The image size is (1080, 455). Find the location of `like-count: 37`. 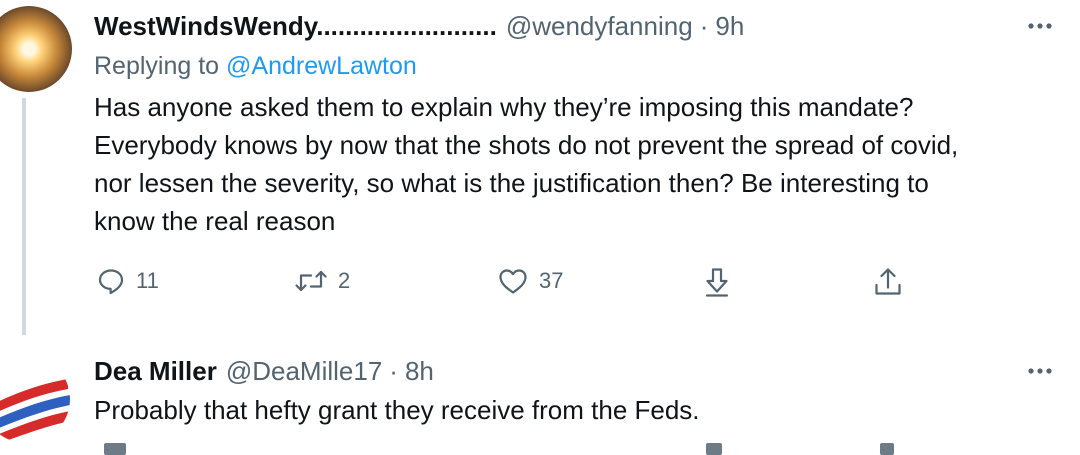

like-count: 37 is located at coordinates (551, 280).